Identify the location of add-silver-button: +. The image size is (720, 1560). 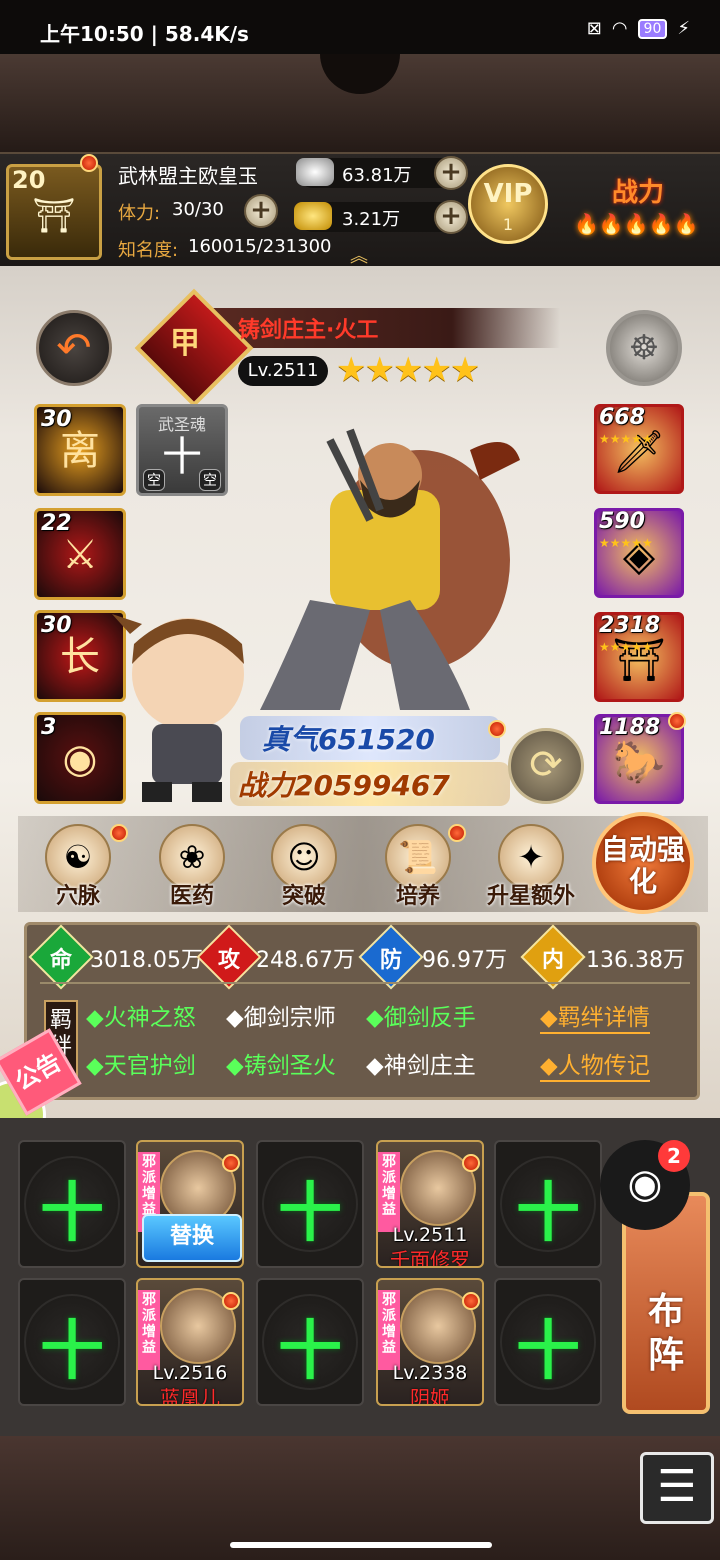
(451, 173).